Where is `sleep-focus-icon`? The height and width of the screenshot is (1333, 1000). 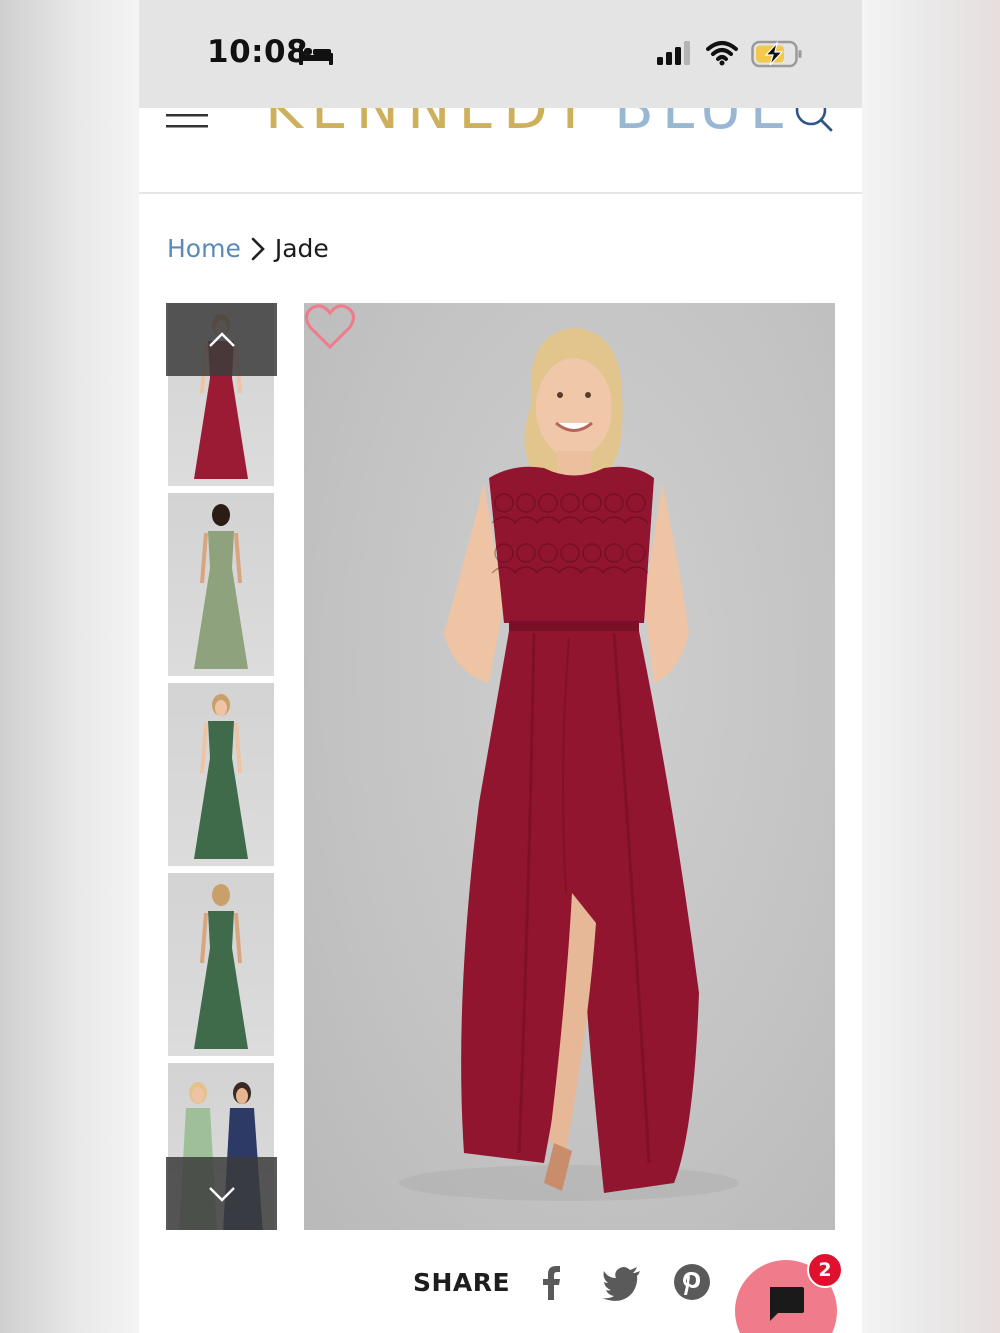
sleep-focus-icon is located at coordinates (316, 55).